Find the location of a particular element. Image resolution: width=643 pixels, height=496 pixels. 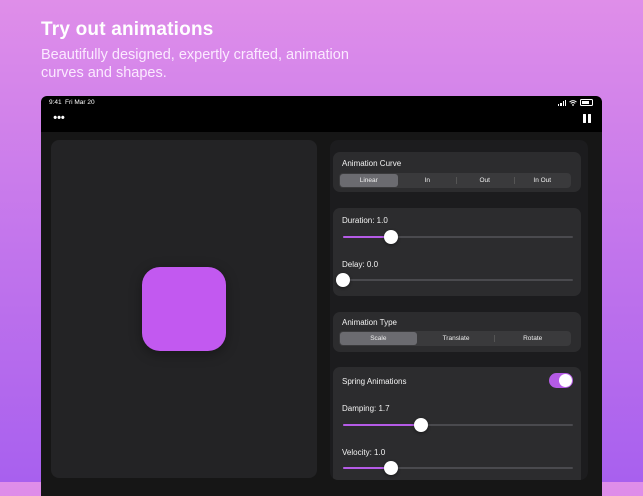

more-horizontal-icon: ••• is located at coordinates (59, 118).